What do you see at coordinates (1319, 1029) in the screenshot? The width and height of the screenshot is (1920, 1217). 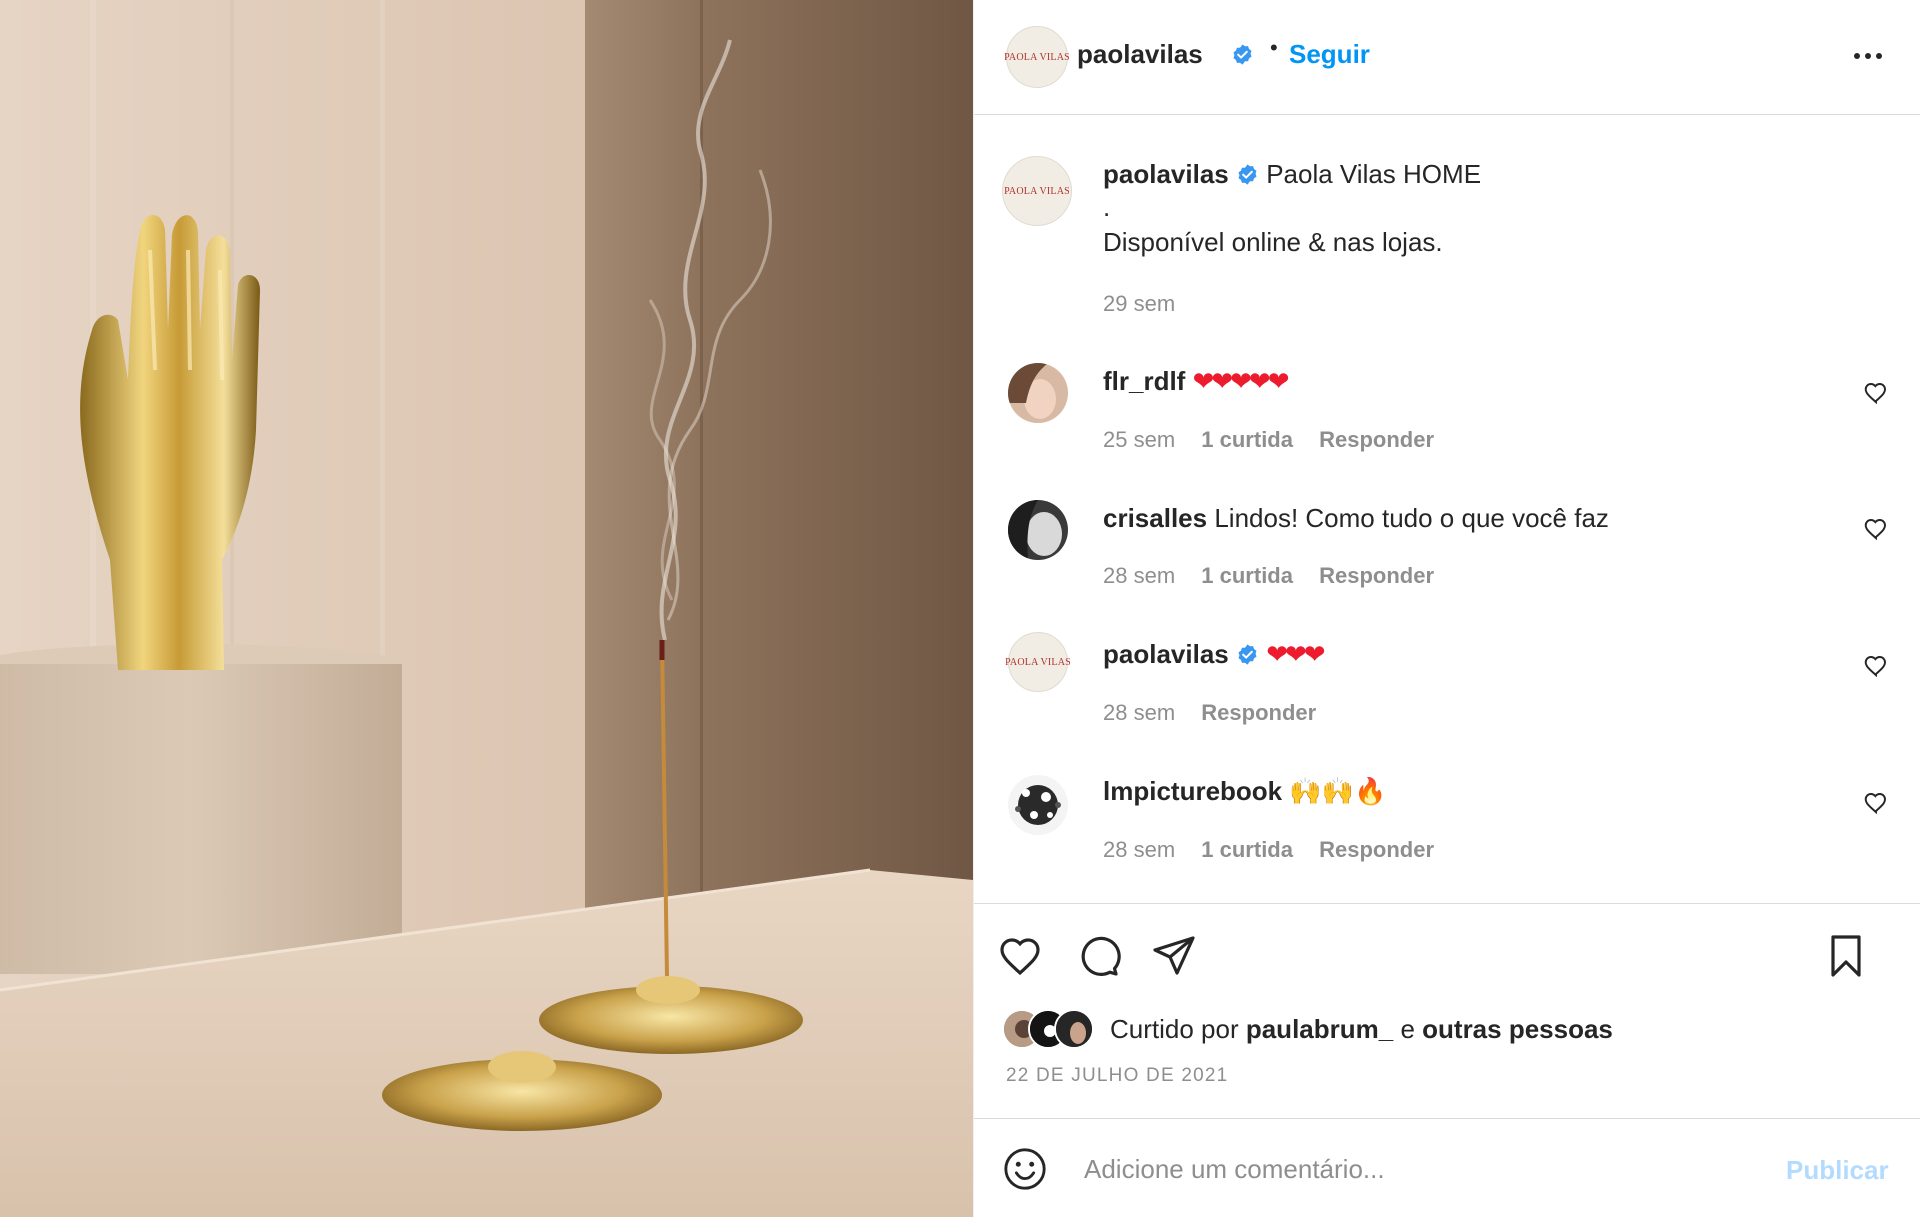 I see `liked-by-user: paulabrum_` at bounding box center [1319, 1029].